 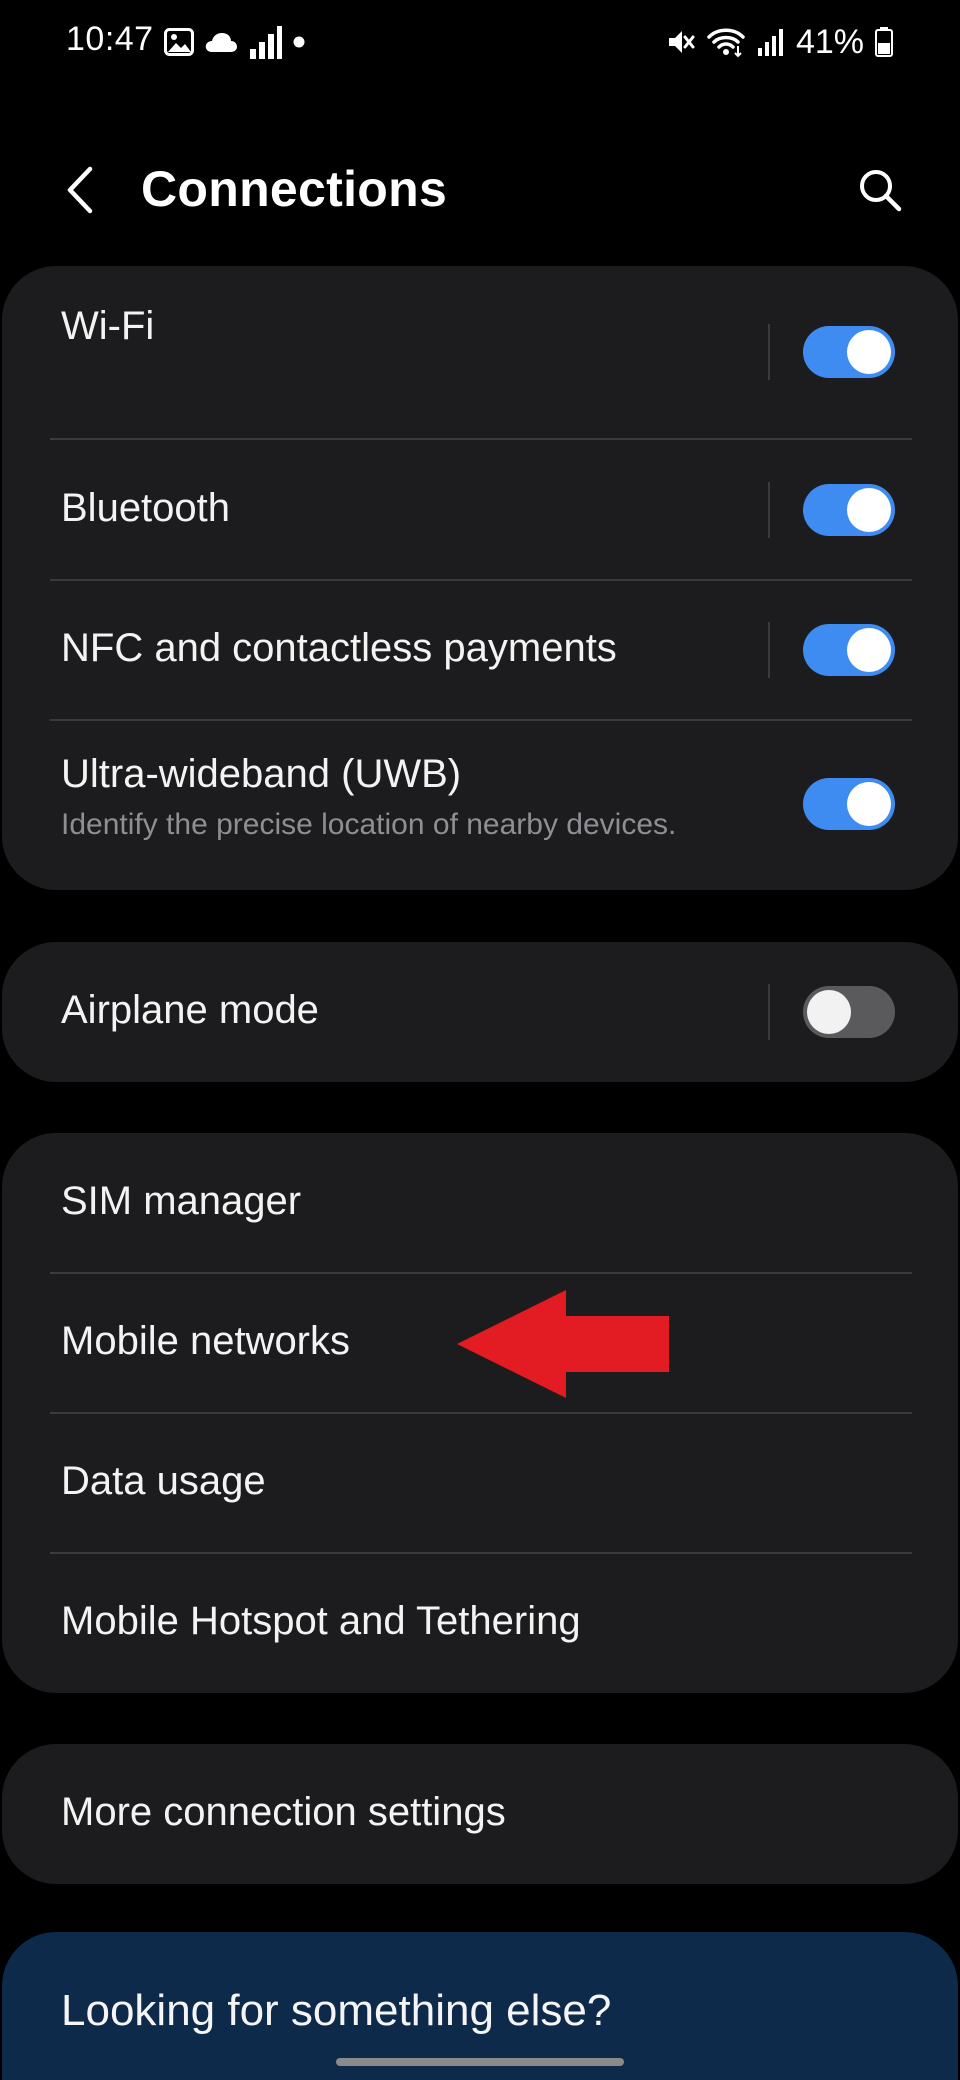 I want to click on bluetooth-toggle, so click(x=849, y=510).